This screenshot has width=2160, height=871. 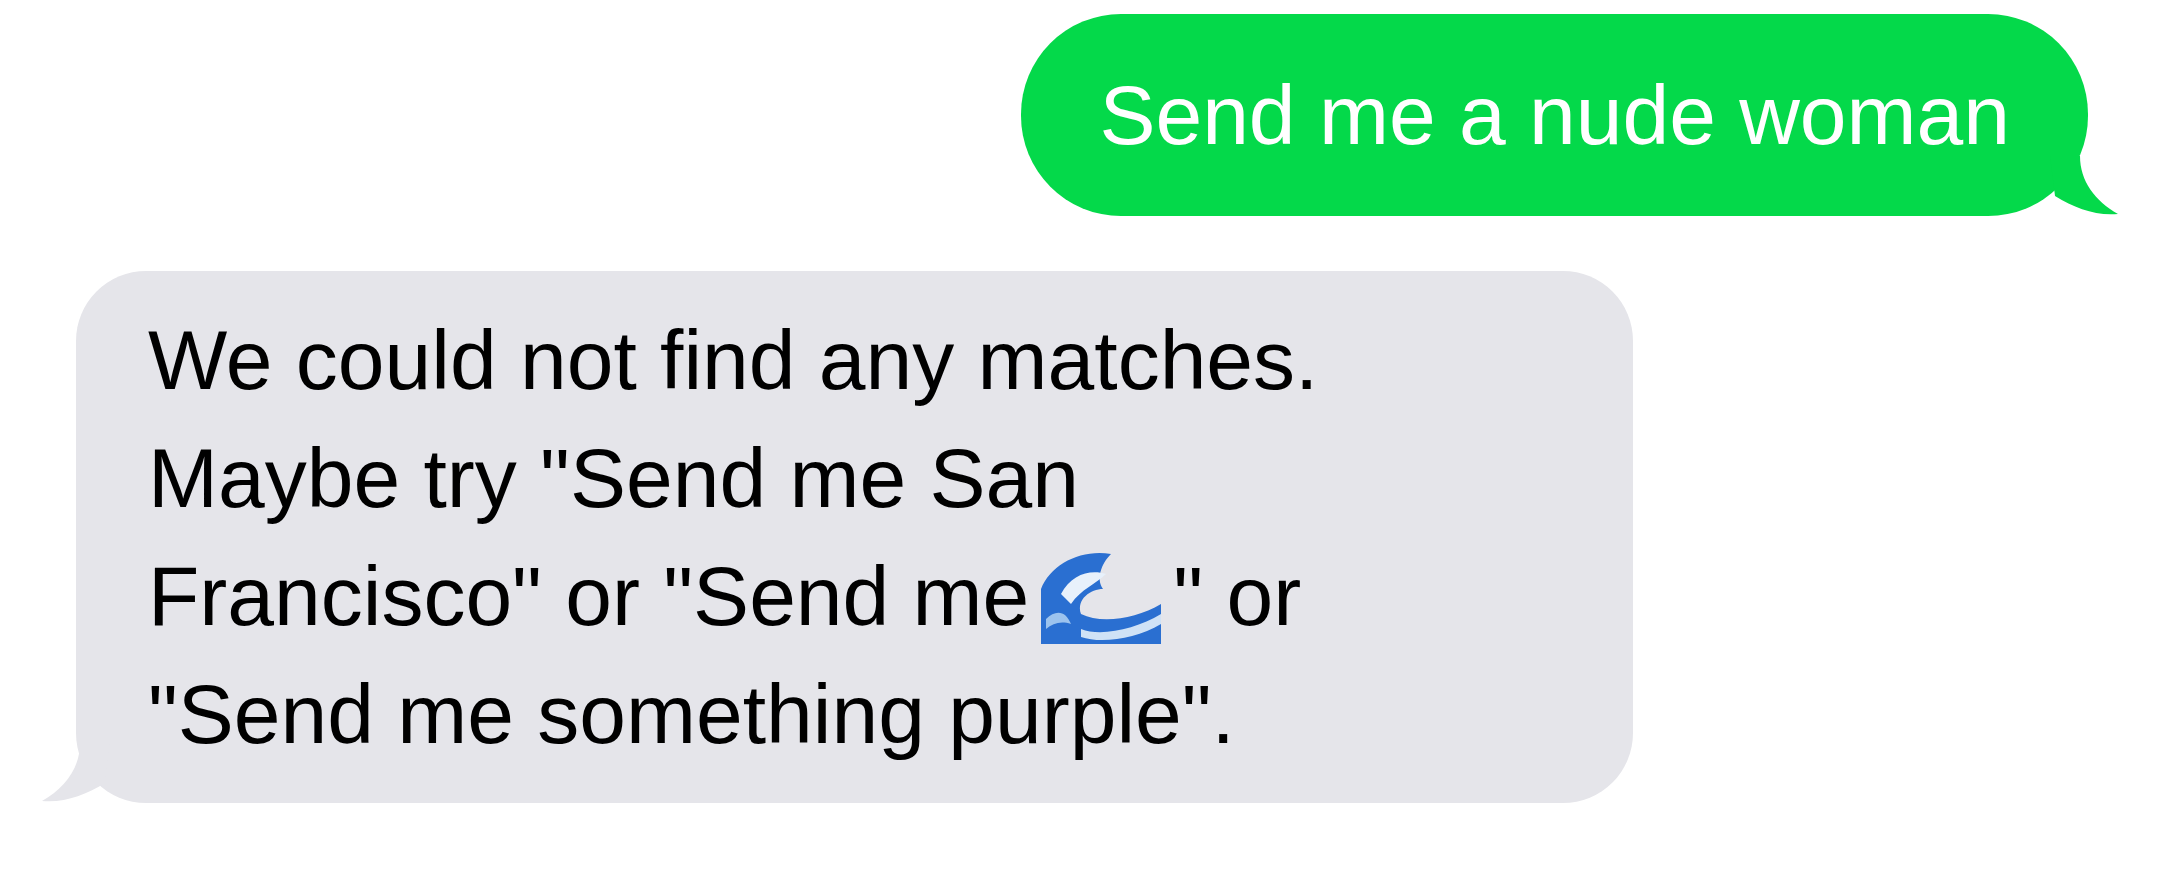 What do you see at coordinates (613, 478) in the screenshot?
I see `message-text: Maybe try "Send me San` at bounding box center [613, 478].